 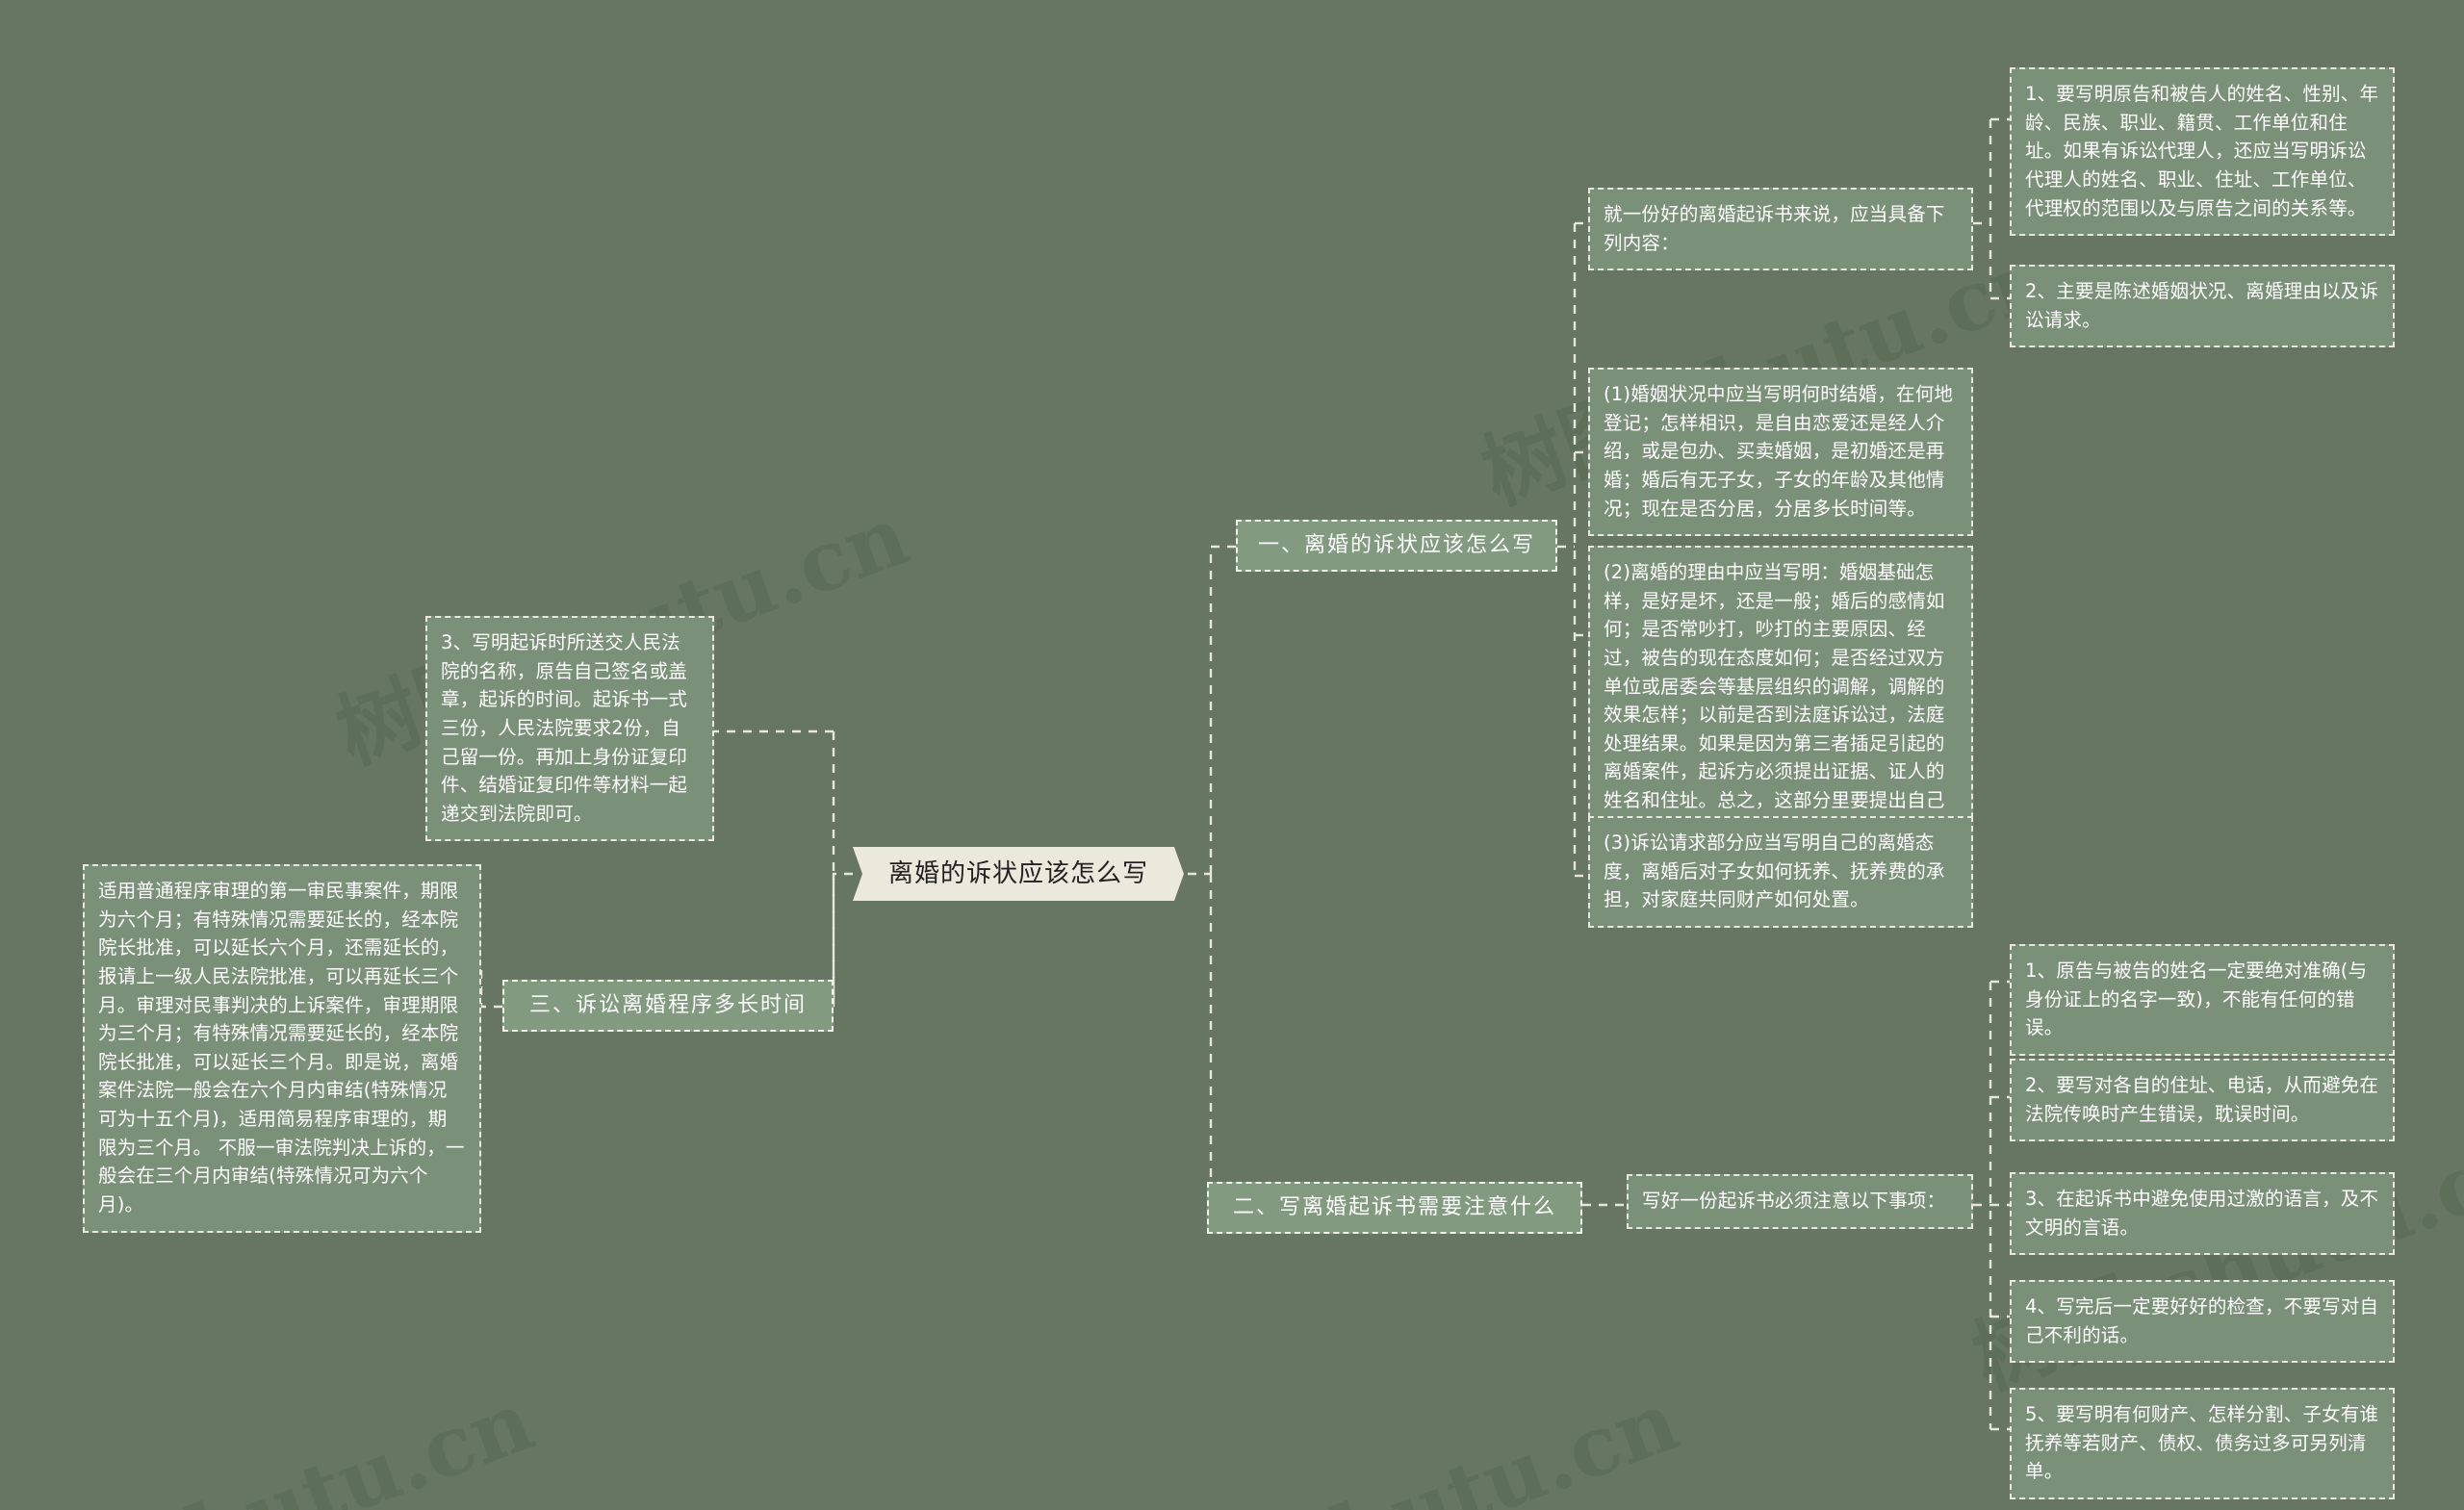 What do you see at coordinates (1018, 874) in the screenshot?
I see `root-node: 离婚的诉状应该怎么写` at bounding box center [1018, 874].